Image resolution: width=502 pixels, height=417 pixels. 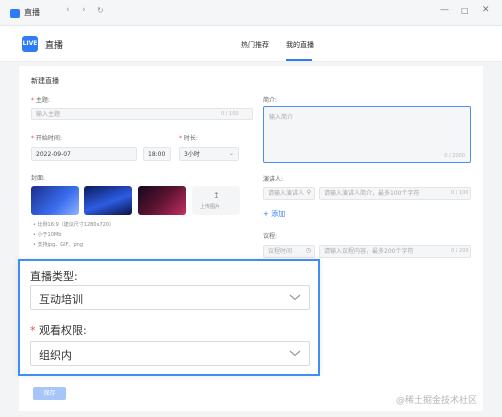 I want to click on minimize-icon: —, so click(x=444, y=10).